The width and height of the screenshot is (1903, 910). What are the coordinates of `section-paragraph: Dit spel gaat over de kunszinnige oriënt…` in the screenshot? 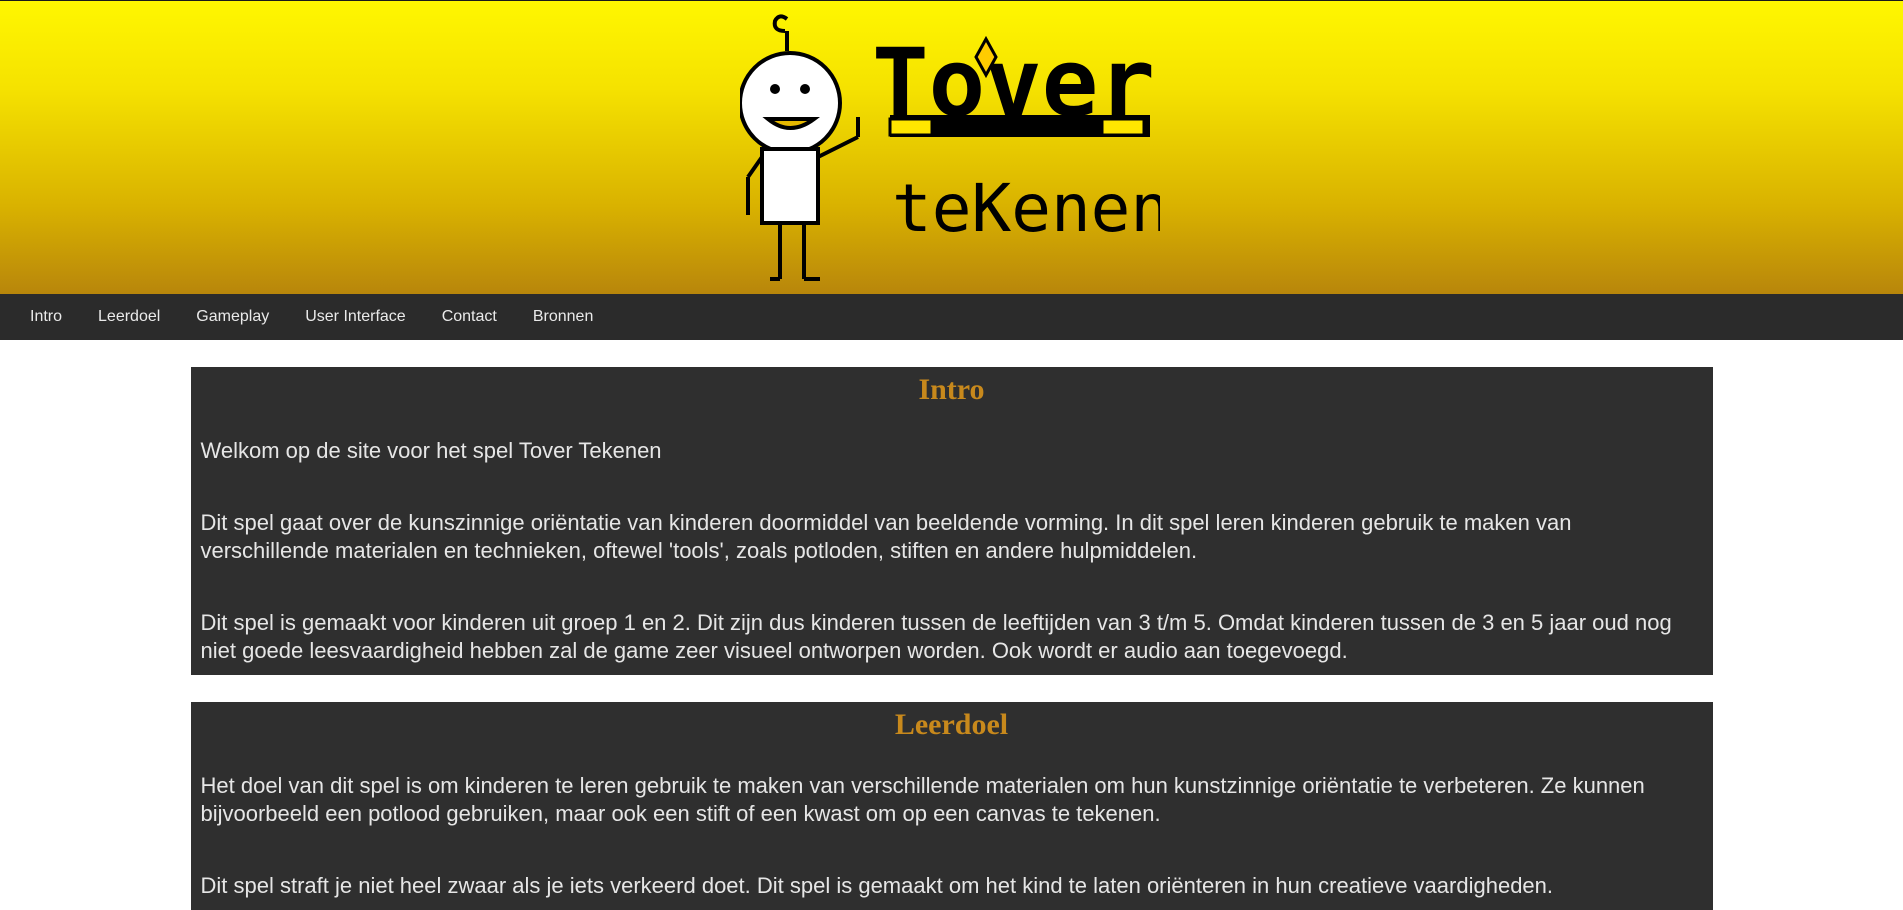 It's located at (886, 536).